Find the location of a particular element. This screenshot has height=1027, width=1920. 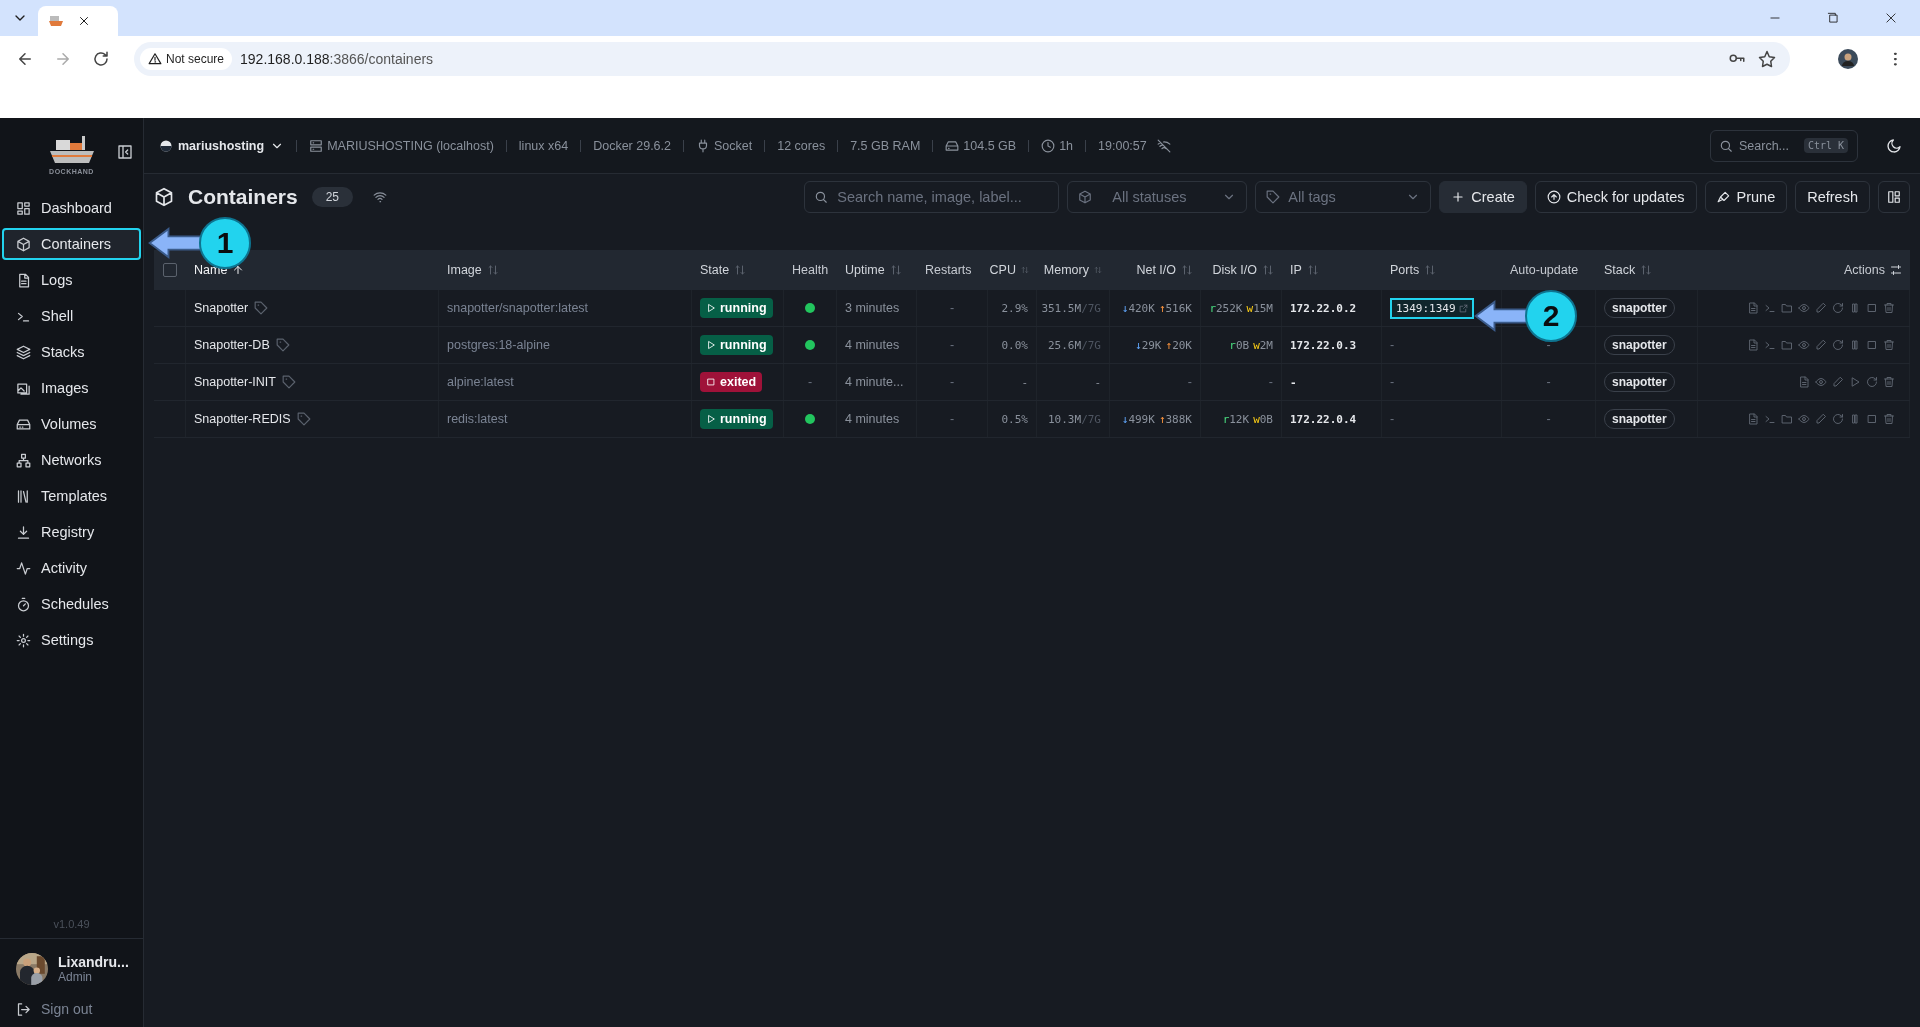

sidebar-item: Networks is located at coordinates (71, 460).